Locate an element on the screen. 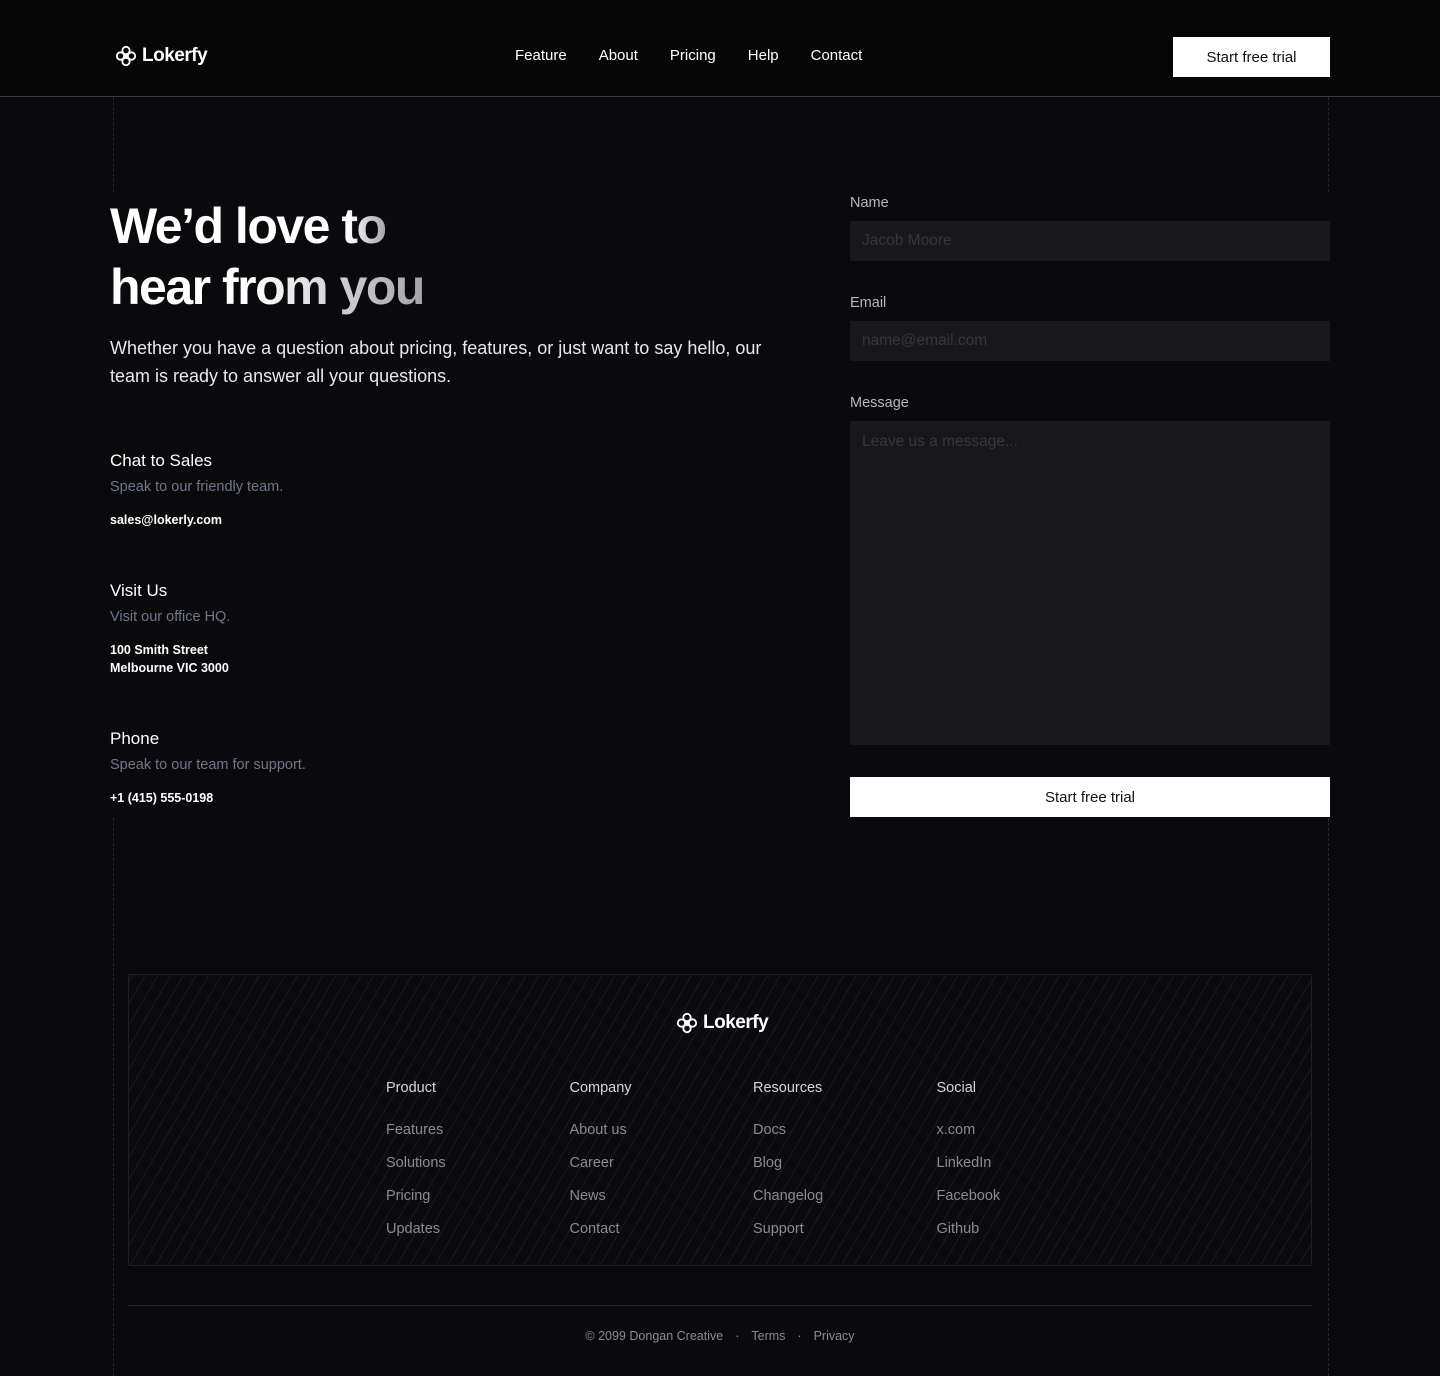 This screenshot has height=1376, width=1440. footer-col-title: Company is located at coordinates (600, 1088).